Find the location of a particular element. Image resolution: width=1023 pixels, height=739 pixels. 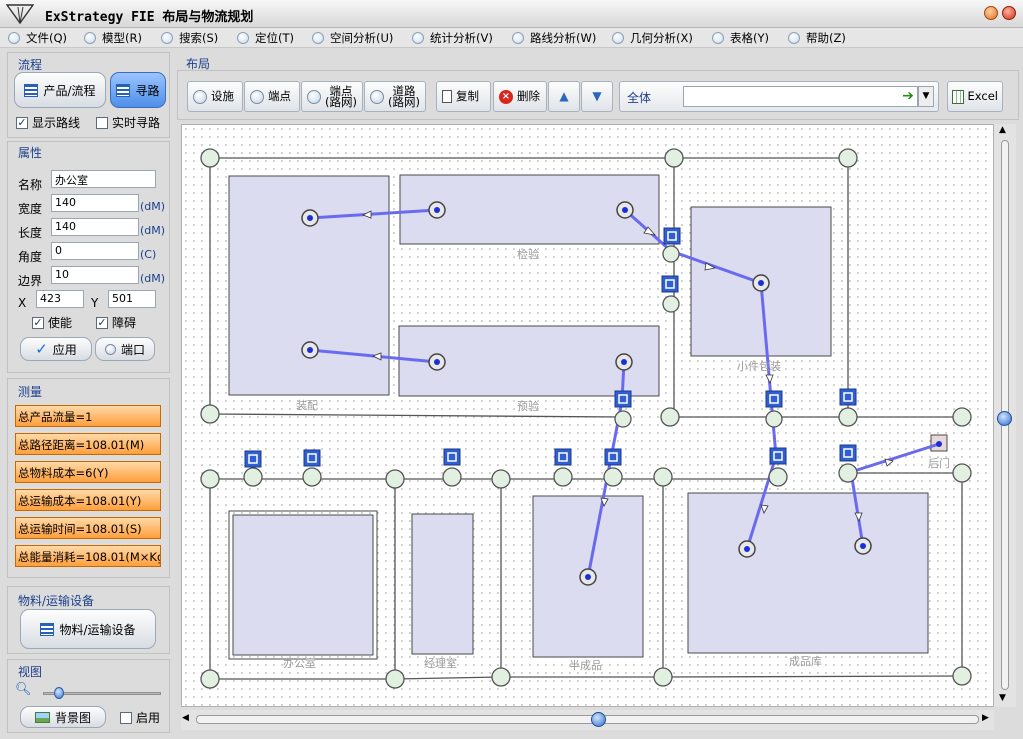

vertical-scrollbar: ▲ ▼ is located at coordinates (1005, 415).